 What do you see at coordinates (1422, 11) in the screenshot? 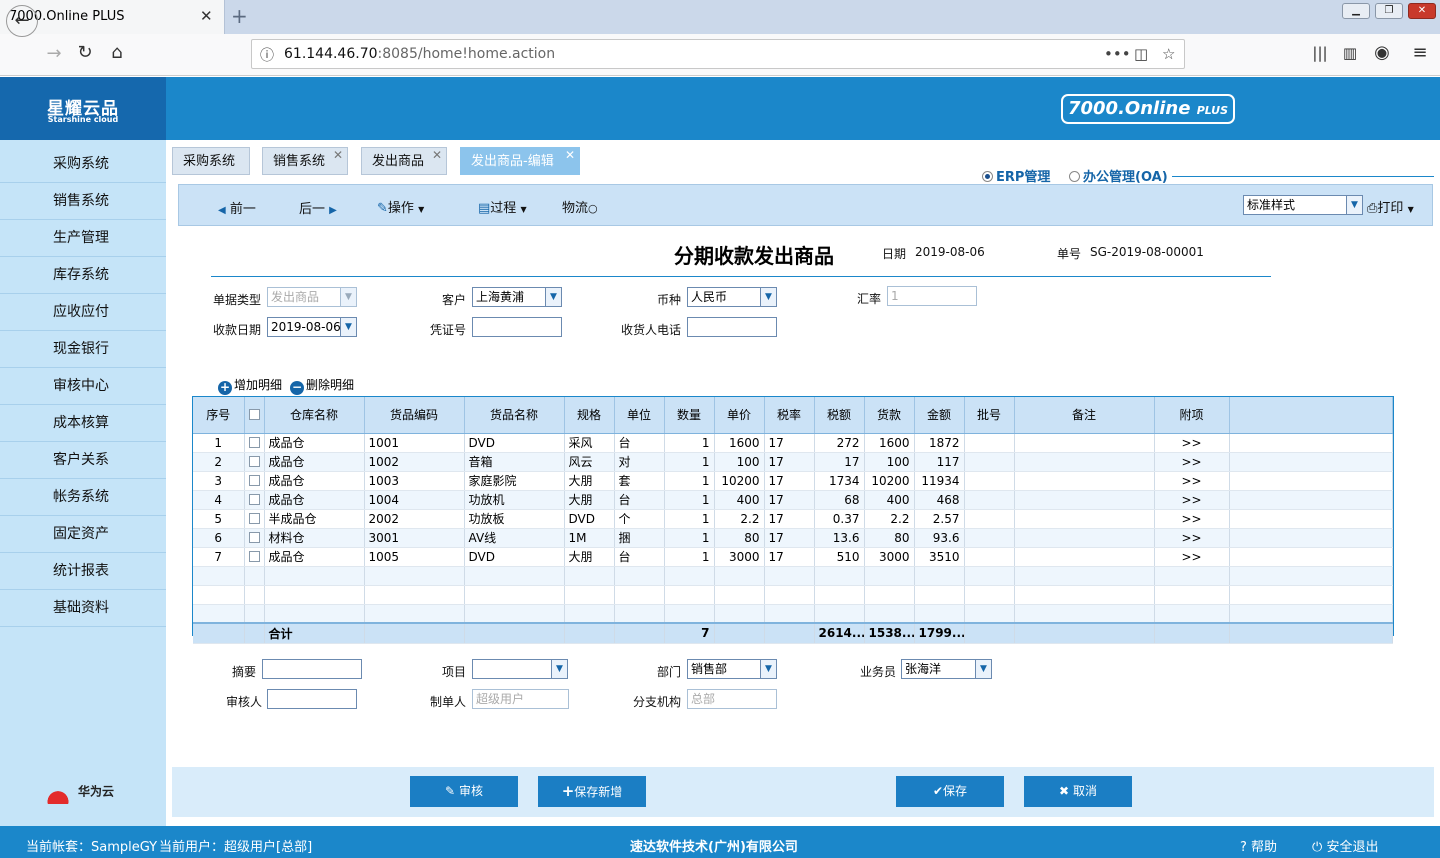
I see `close-window-icon: ✕` at bounding box center [1422, 11].